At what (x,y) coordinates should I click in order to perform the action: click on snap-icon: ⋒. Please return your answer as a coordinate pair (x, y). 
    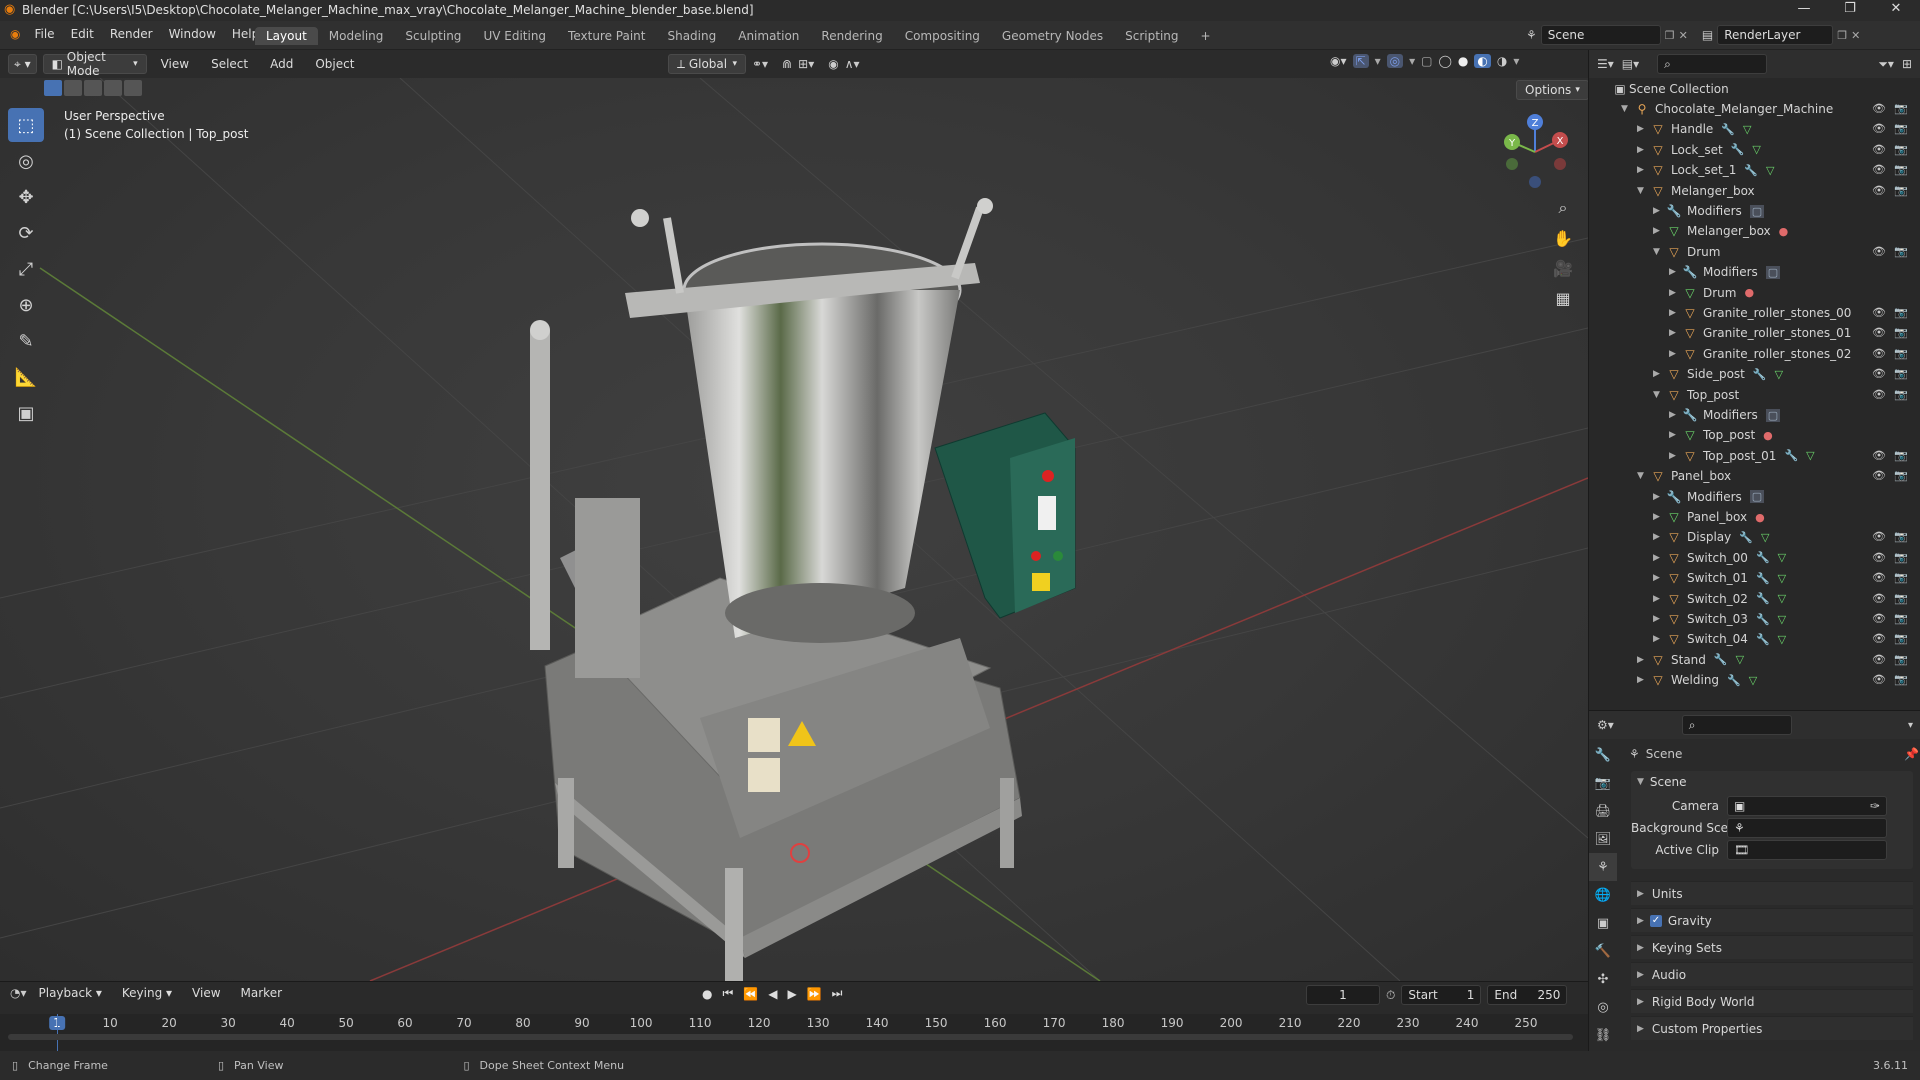
    Looking at the image, I should click on (787, 64).